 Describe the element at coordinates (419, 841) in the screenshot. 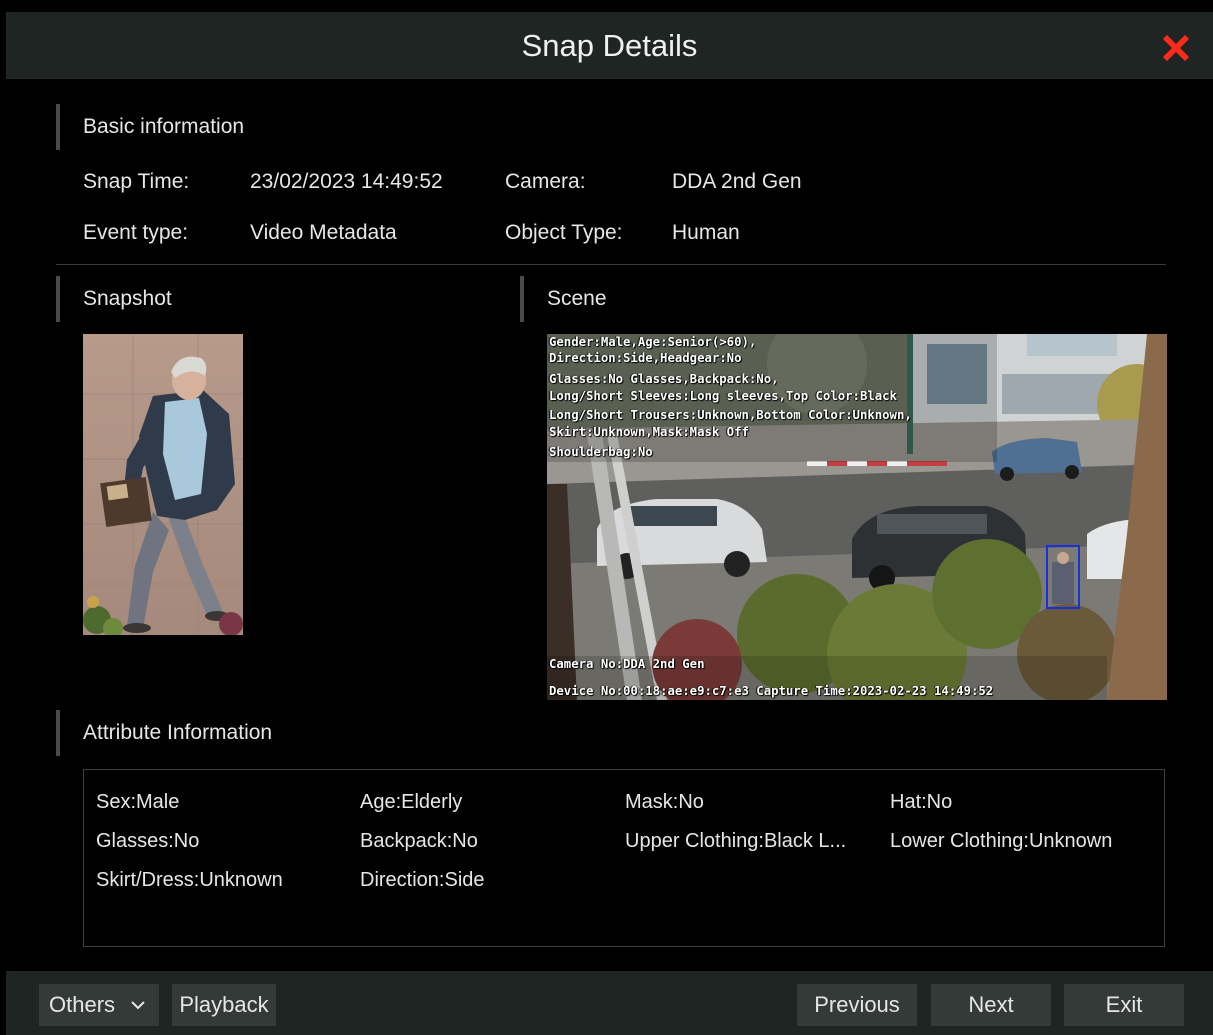

I see `attr-backpack: Backpack:No` at that location.